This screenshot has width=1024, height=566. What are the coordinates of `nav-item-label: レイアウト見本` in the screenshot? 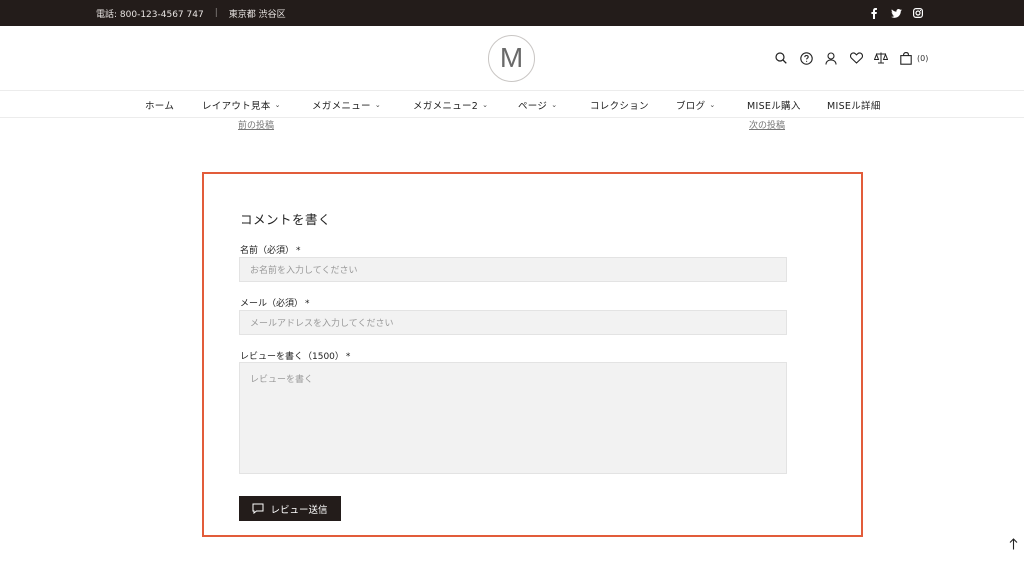 It's located at (236, 106).